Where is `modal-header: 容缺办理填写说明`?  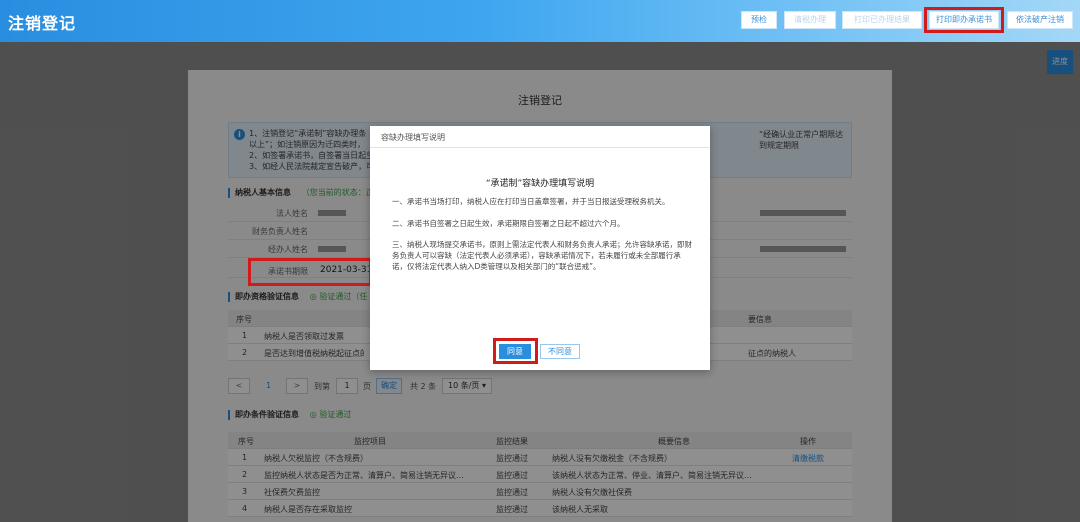
modal-header: 容缺办理填写说明 is located at coordinates (540, 137).